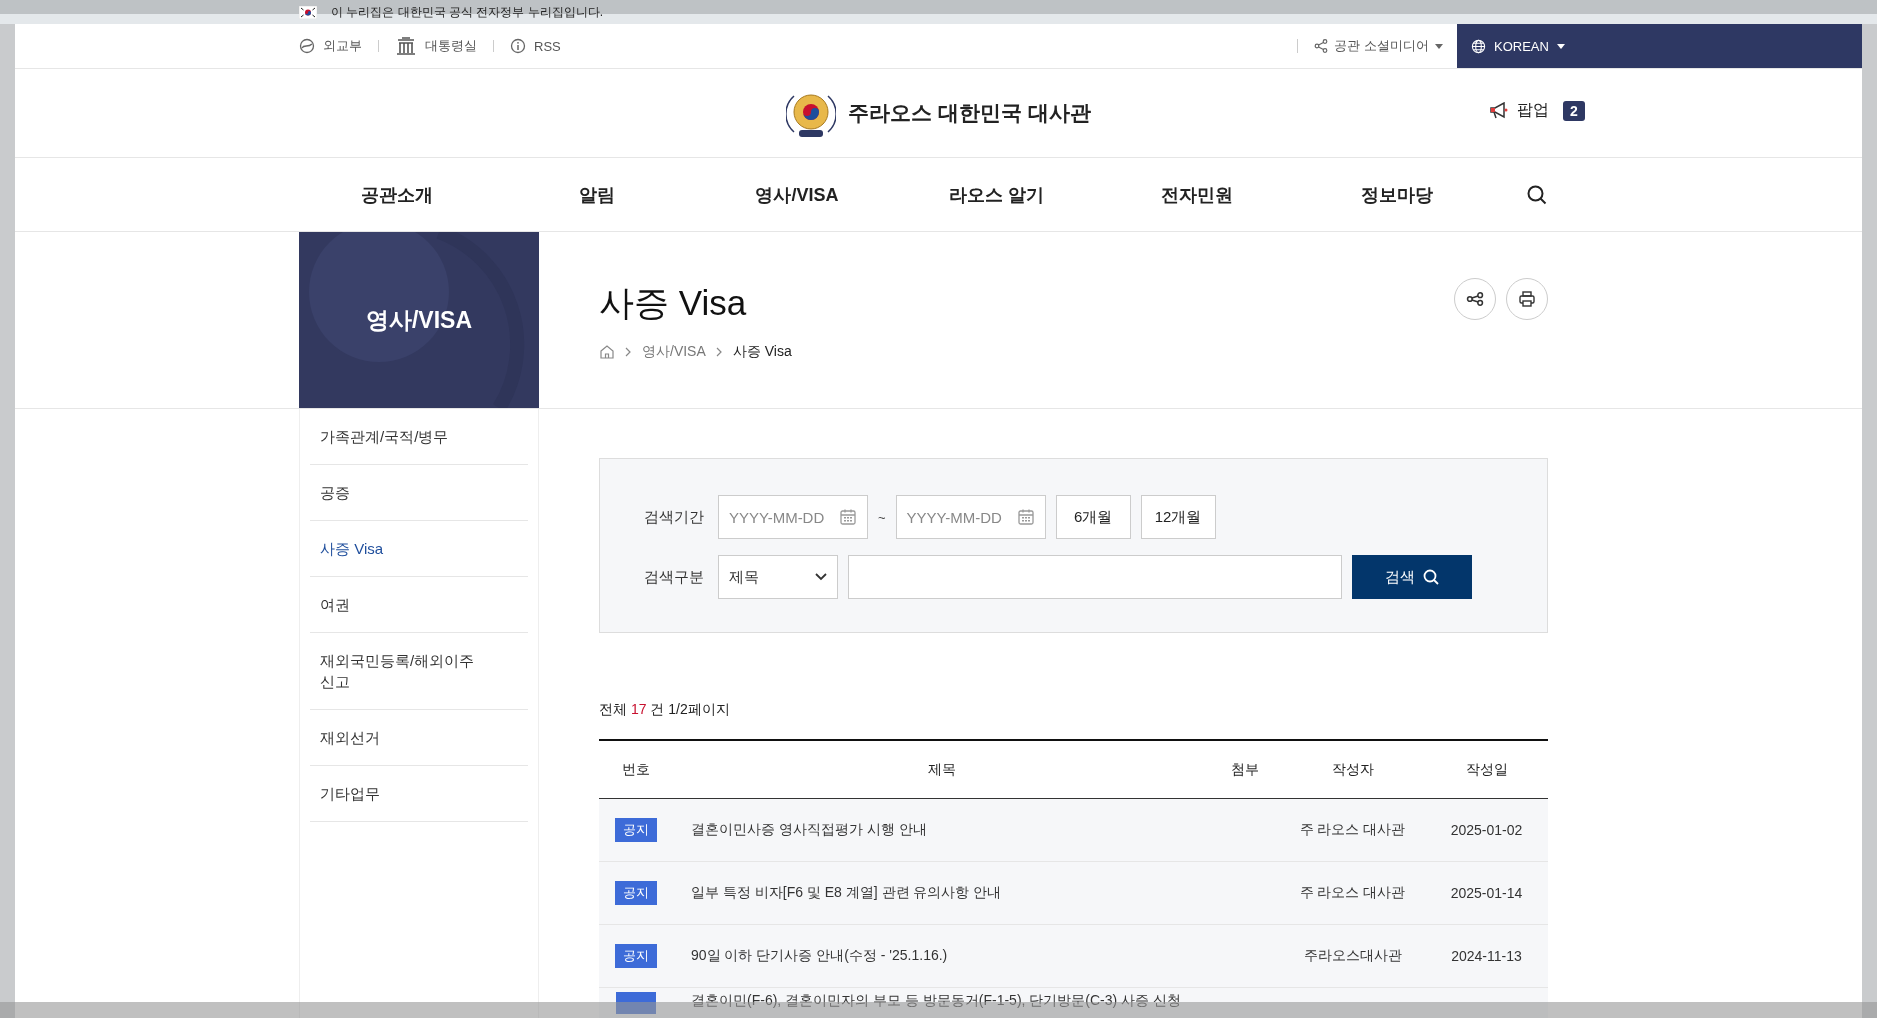 The image size is (1877, 1018). I want to click on keyword-field, so click(1095, 577).